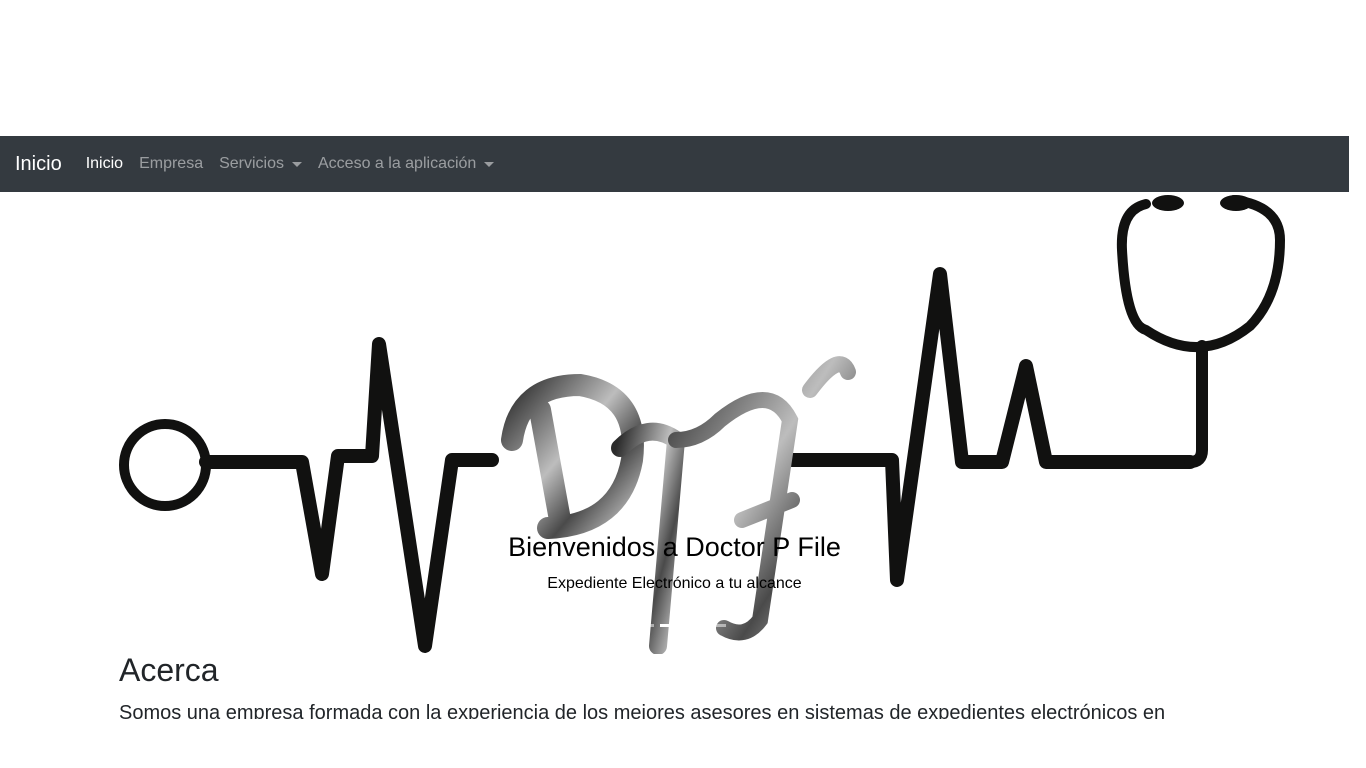 Image resolution: width=1366 pixels, height=768 pixels. What do you see at coordinates (683, 743) in the screenshot?
I see `viewport-bottom` at bounding box center [683, 743].